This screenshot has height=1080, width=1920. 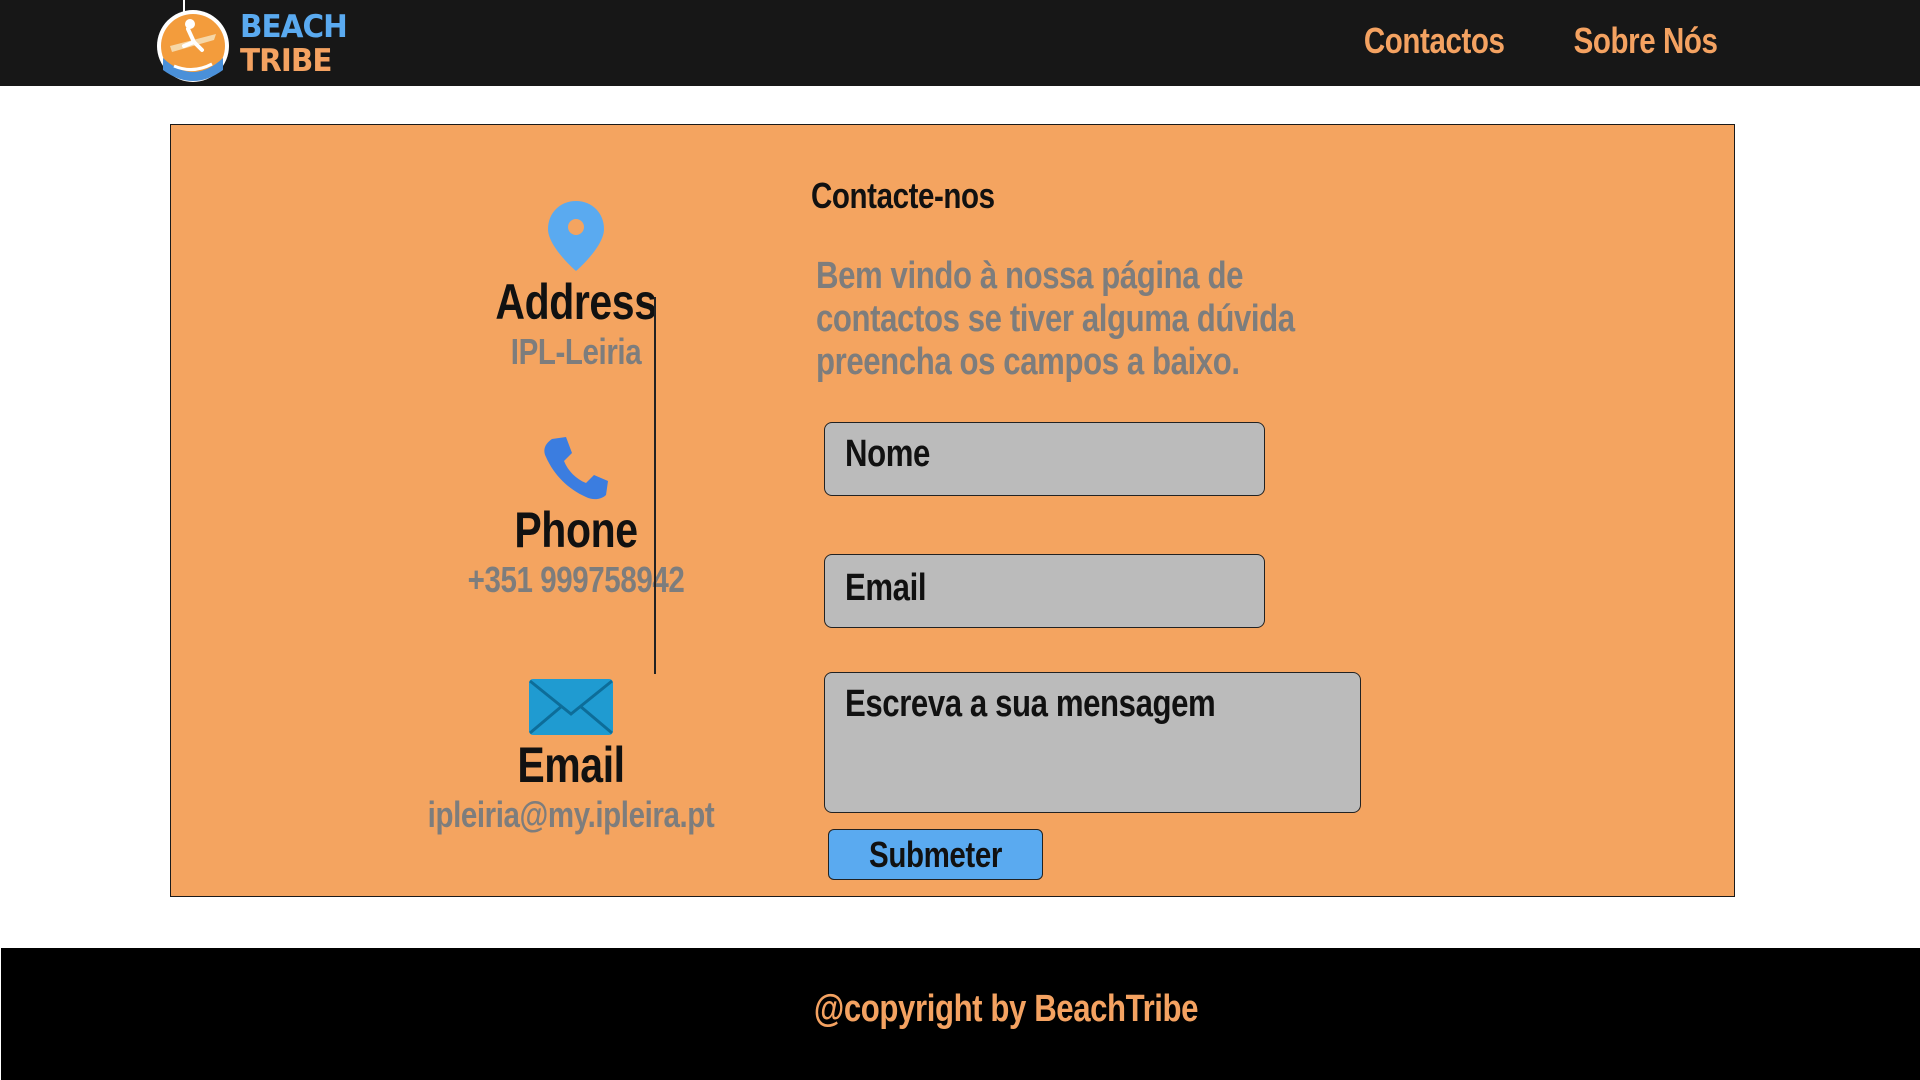 I want to click on page-footer: @copyright by BeachTribe, so click(x=960, y=1014).